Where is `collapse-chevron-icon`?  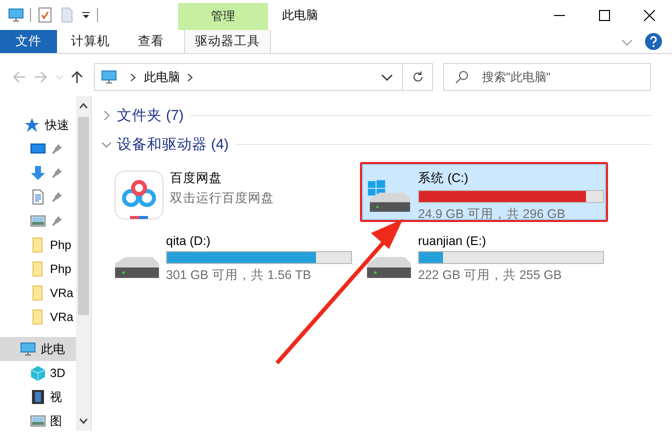 collapse-chevron-icon is located at coordinates (106, 144).